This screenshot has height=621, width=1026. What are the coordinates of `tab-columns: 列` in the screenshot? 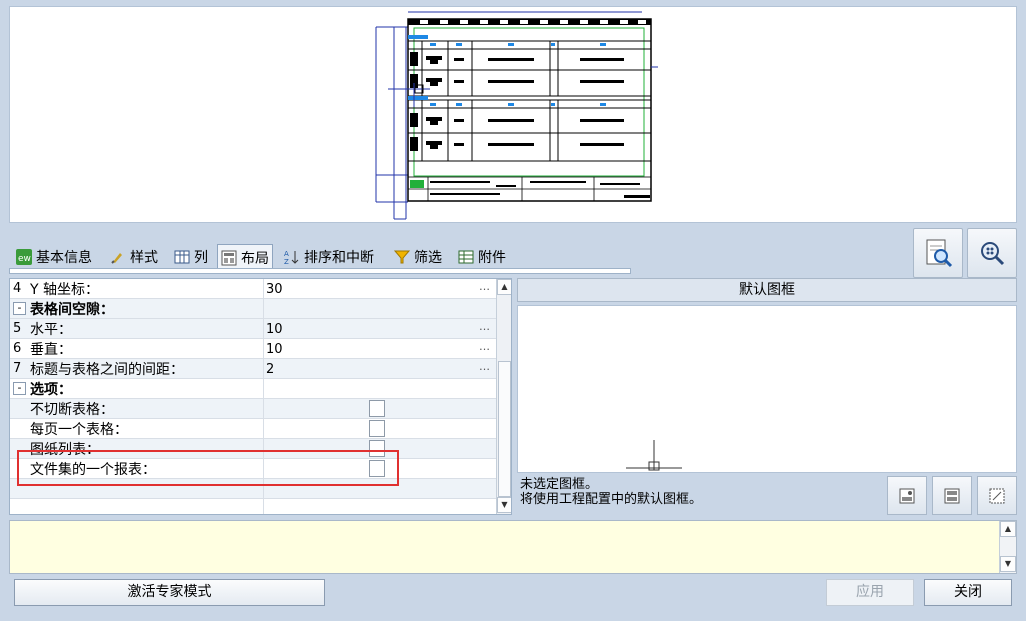 It's located at (191, 257).